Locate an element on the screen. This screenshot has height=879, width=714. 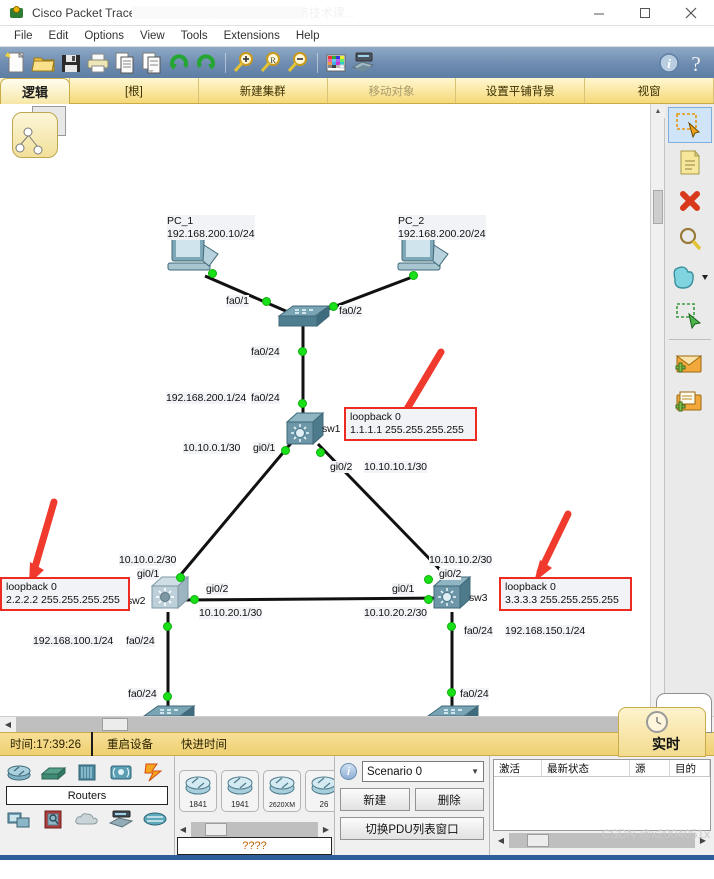
save-icon is located at coordinates (71, 63).